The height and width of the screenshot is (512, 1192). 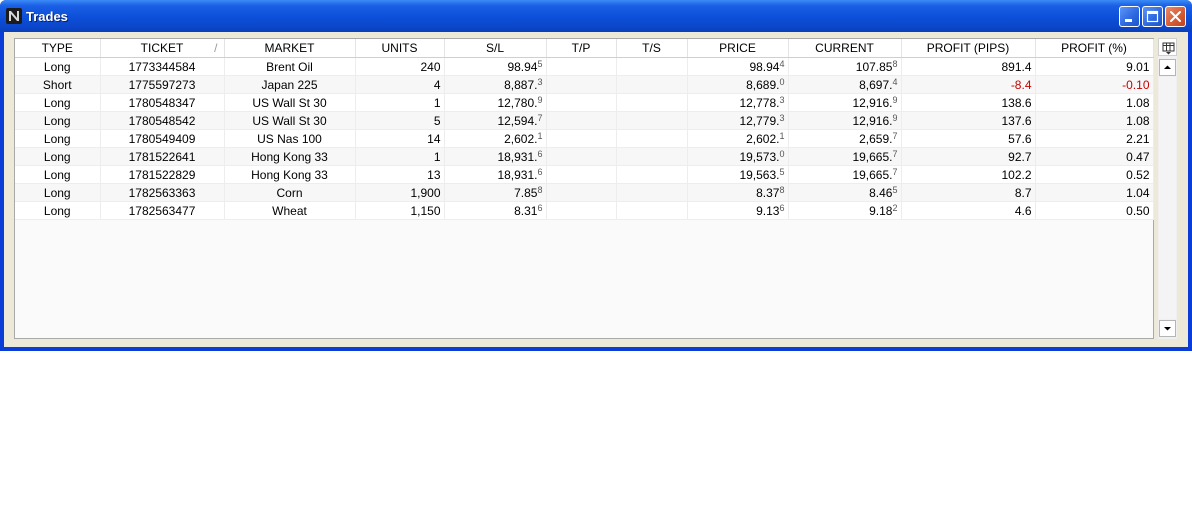 What do you see at coordinates (968, 156) in the screenshot?
I see `cell-profit-pips: 92.7` at bounding box center [968, 156].